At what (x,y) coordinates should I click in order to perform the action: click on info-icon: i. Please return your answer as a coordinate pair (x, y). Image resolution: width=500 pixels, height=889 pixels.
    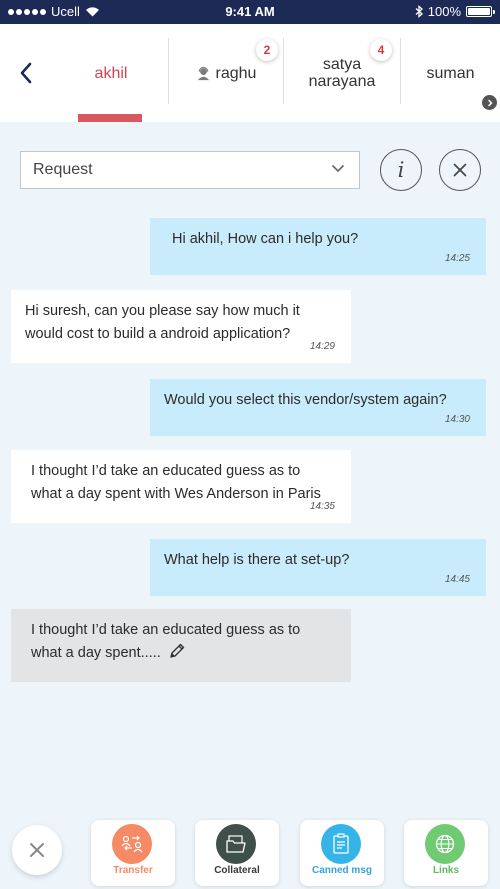
    Looking at the image, I should click on (401, 170).